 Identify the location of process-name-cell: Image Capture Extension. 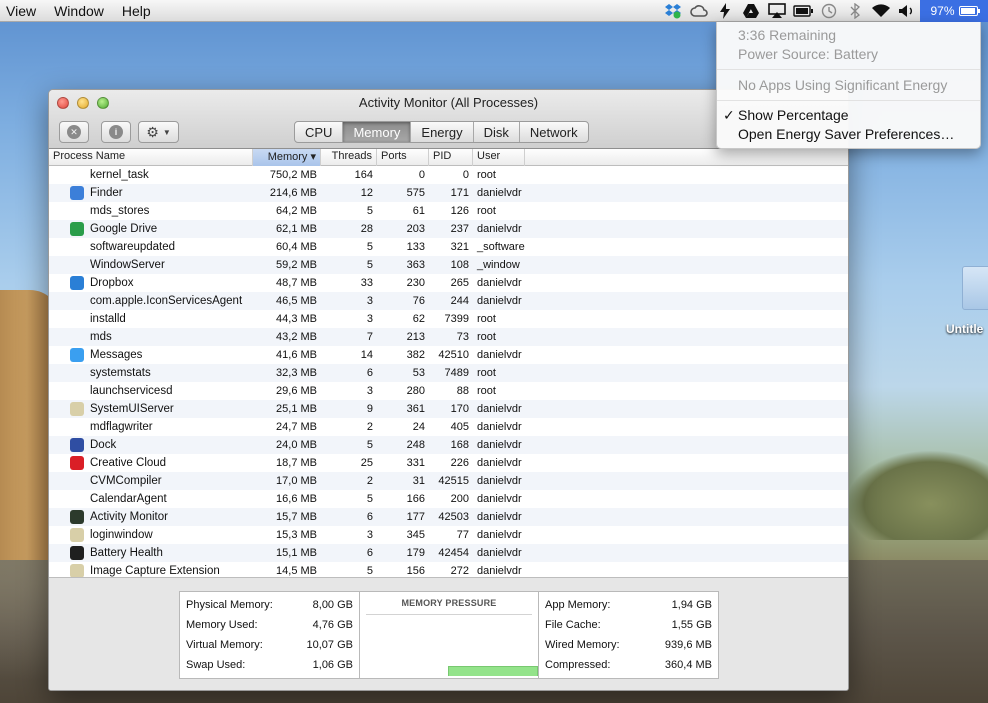
(151, 570).